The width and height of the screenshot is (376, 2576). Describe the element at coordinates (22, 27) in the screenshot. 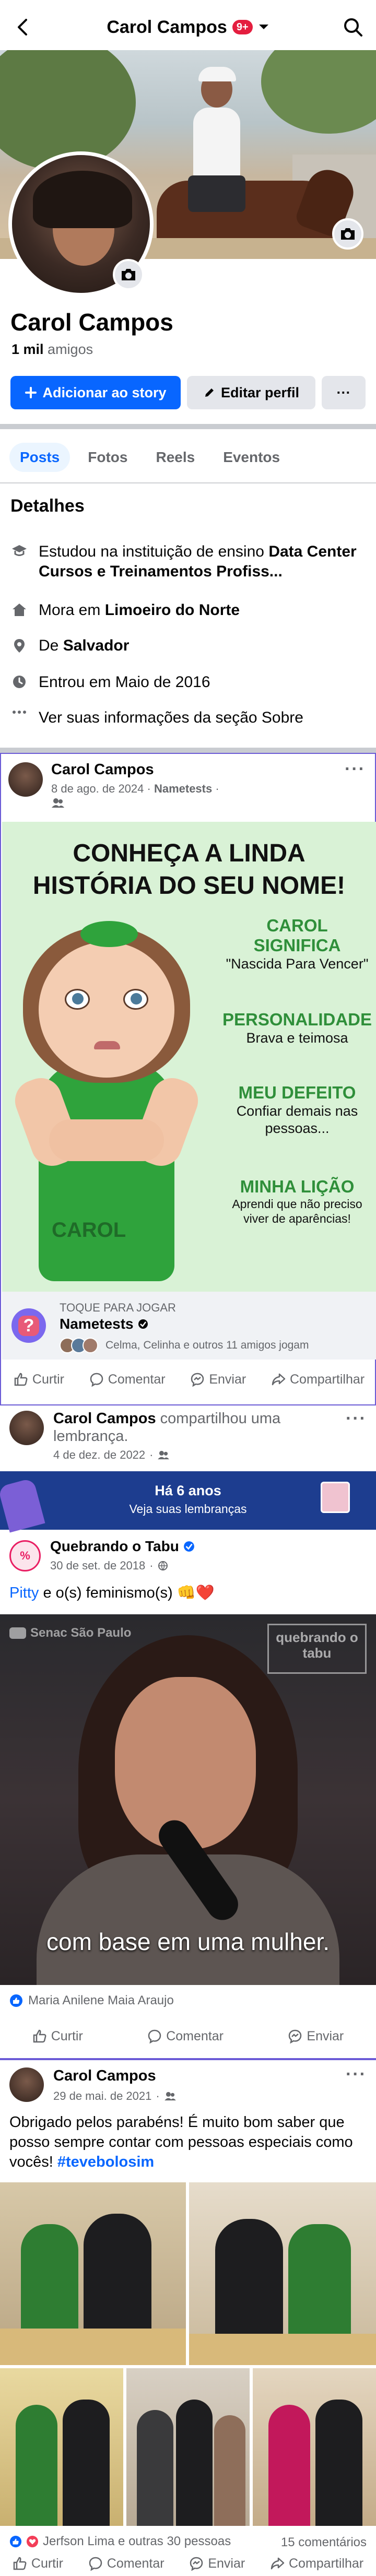

I see `back-arrow-icon` at that location.